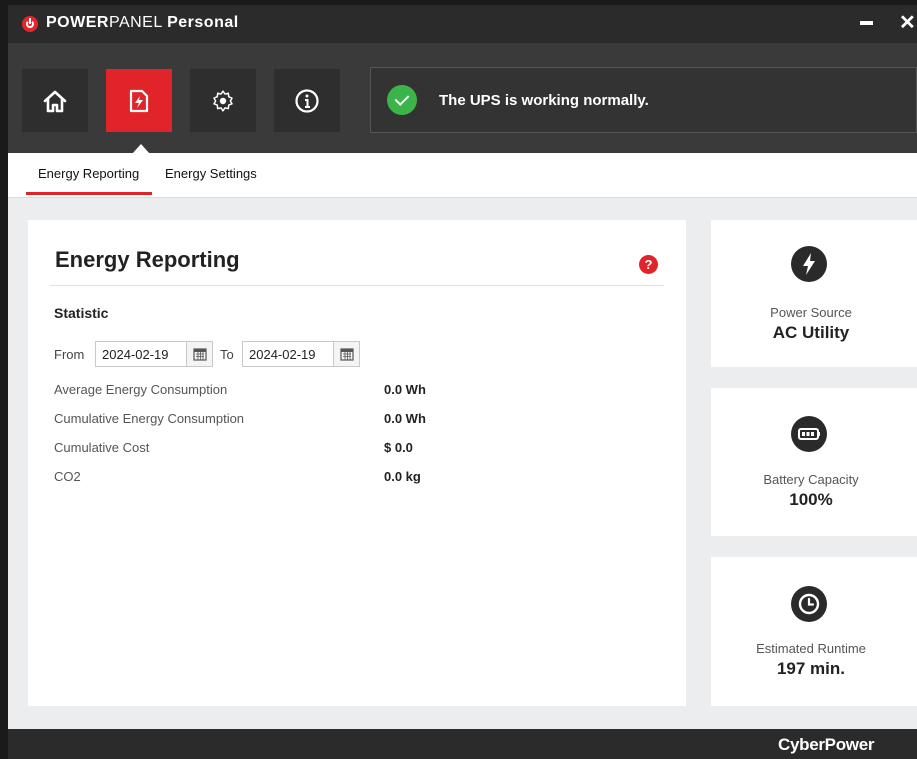 The image size is (917, 759). I want to click on stat-label: Cumulative Energy Consumption, so click(149, 418).